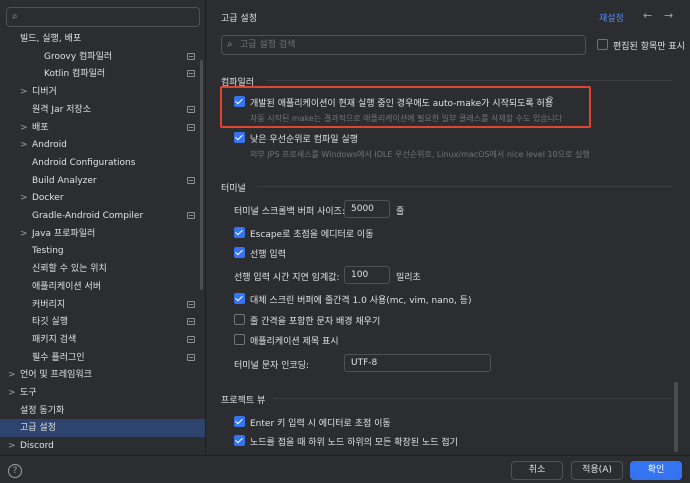  I want to click on sidebar-item-label: 빌드, 실행, 배포, so click(51, 39).